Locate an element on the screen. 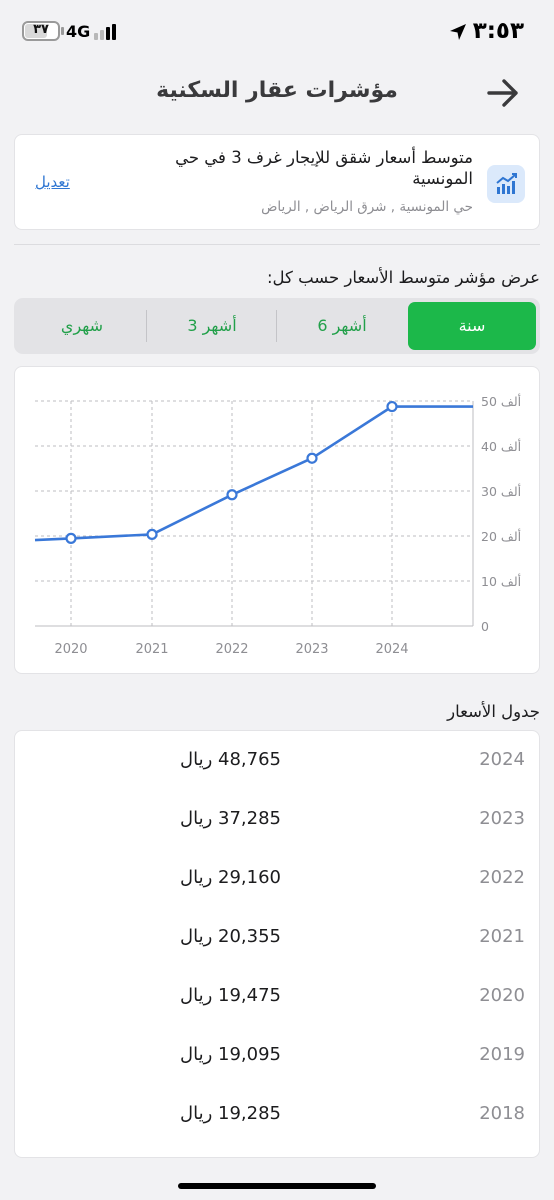 This screenshot has height=1200, width=554. table-row: 2019 19,095 ريال is located at coordinates (277, 1057).